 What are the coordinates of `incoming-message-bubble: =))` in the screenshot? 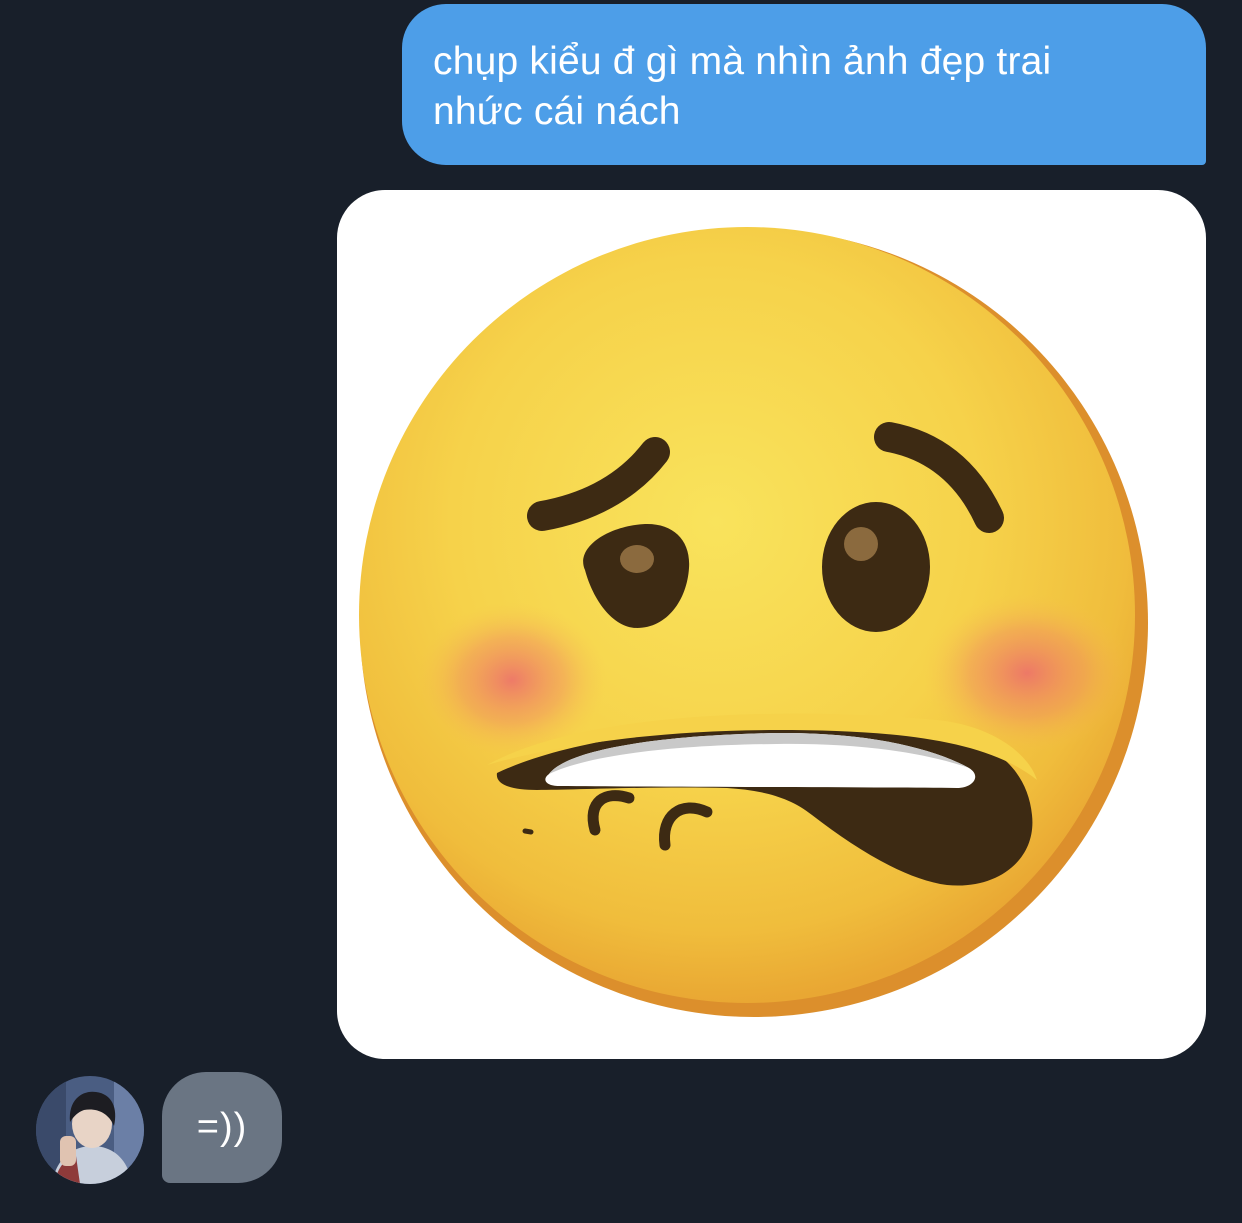 It's located at (222, 1127).